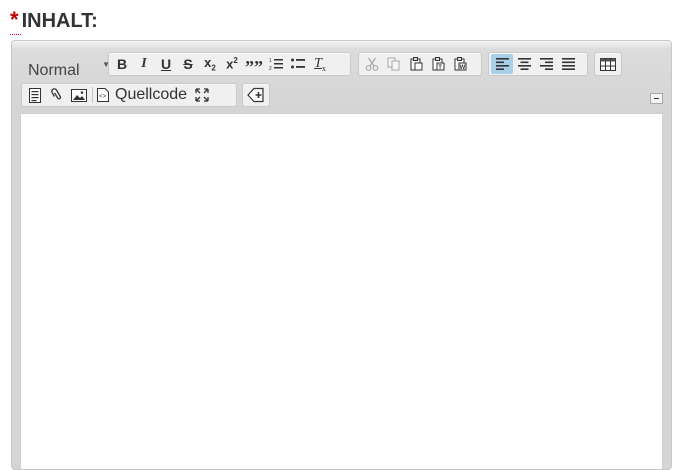 The image size is (679, 470). I want to click on svg-text: T, so click(440, 68).